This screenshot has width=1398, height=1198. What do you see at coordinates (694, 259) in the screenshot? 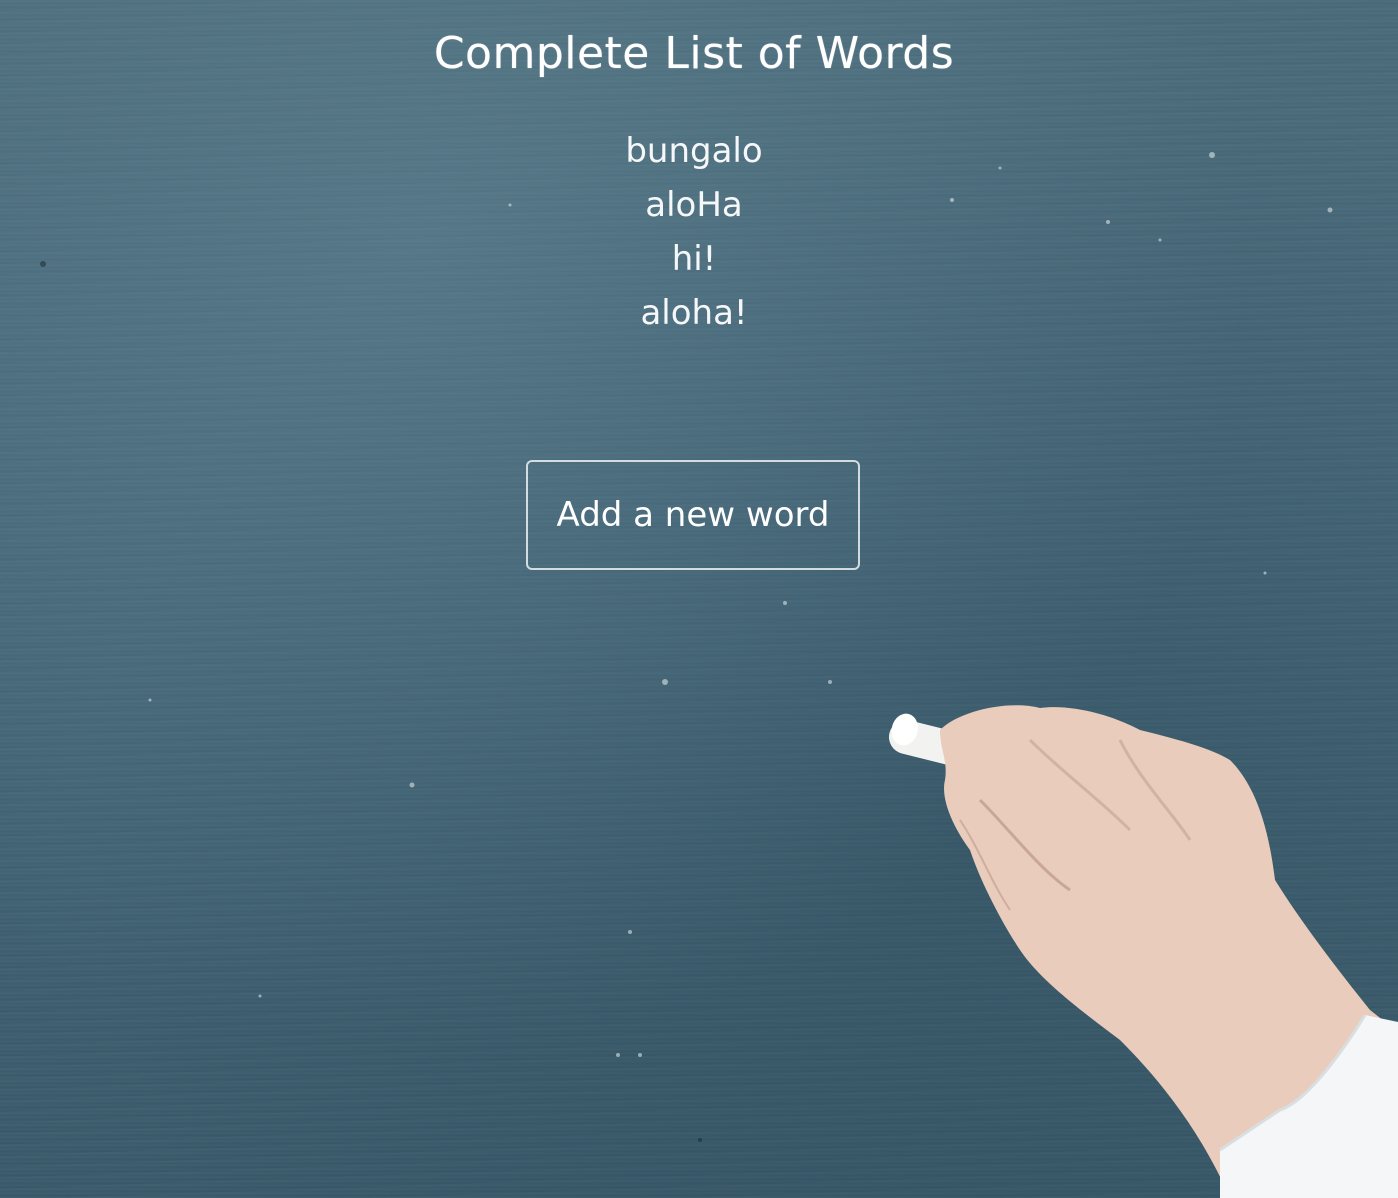
I see `word-item: hi!` at bounding box center [694, 259].